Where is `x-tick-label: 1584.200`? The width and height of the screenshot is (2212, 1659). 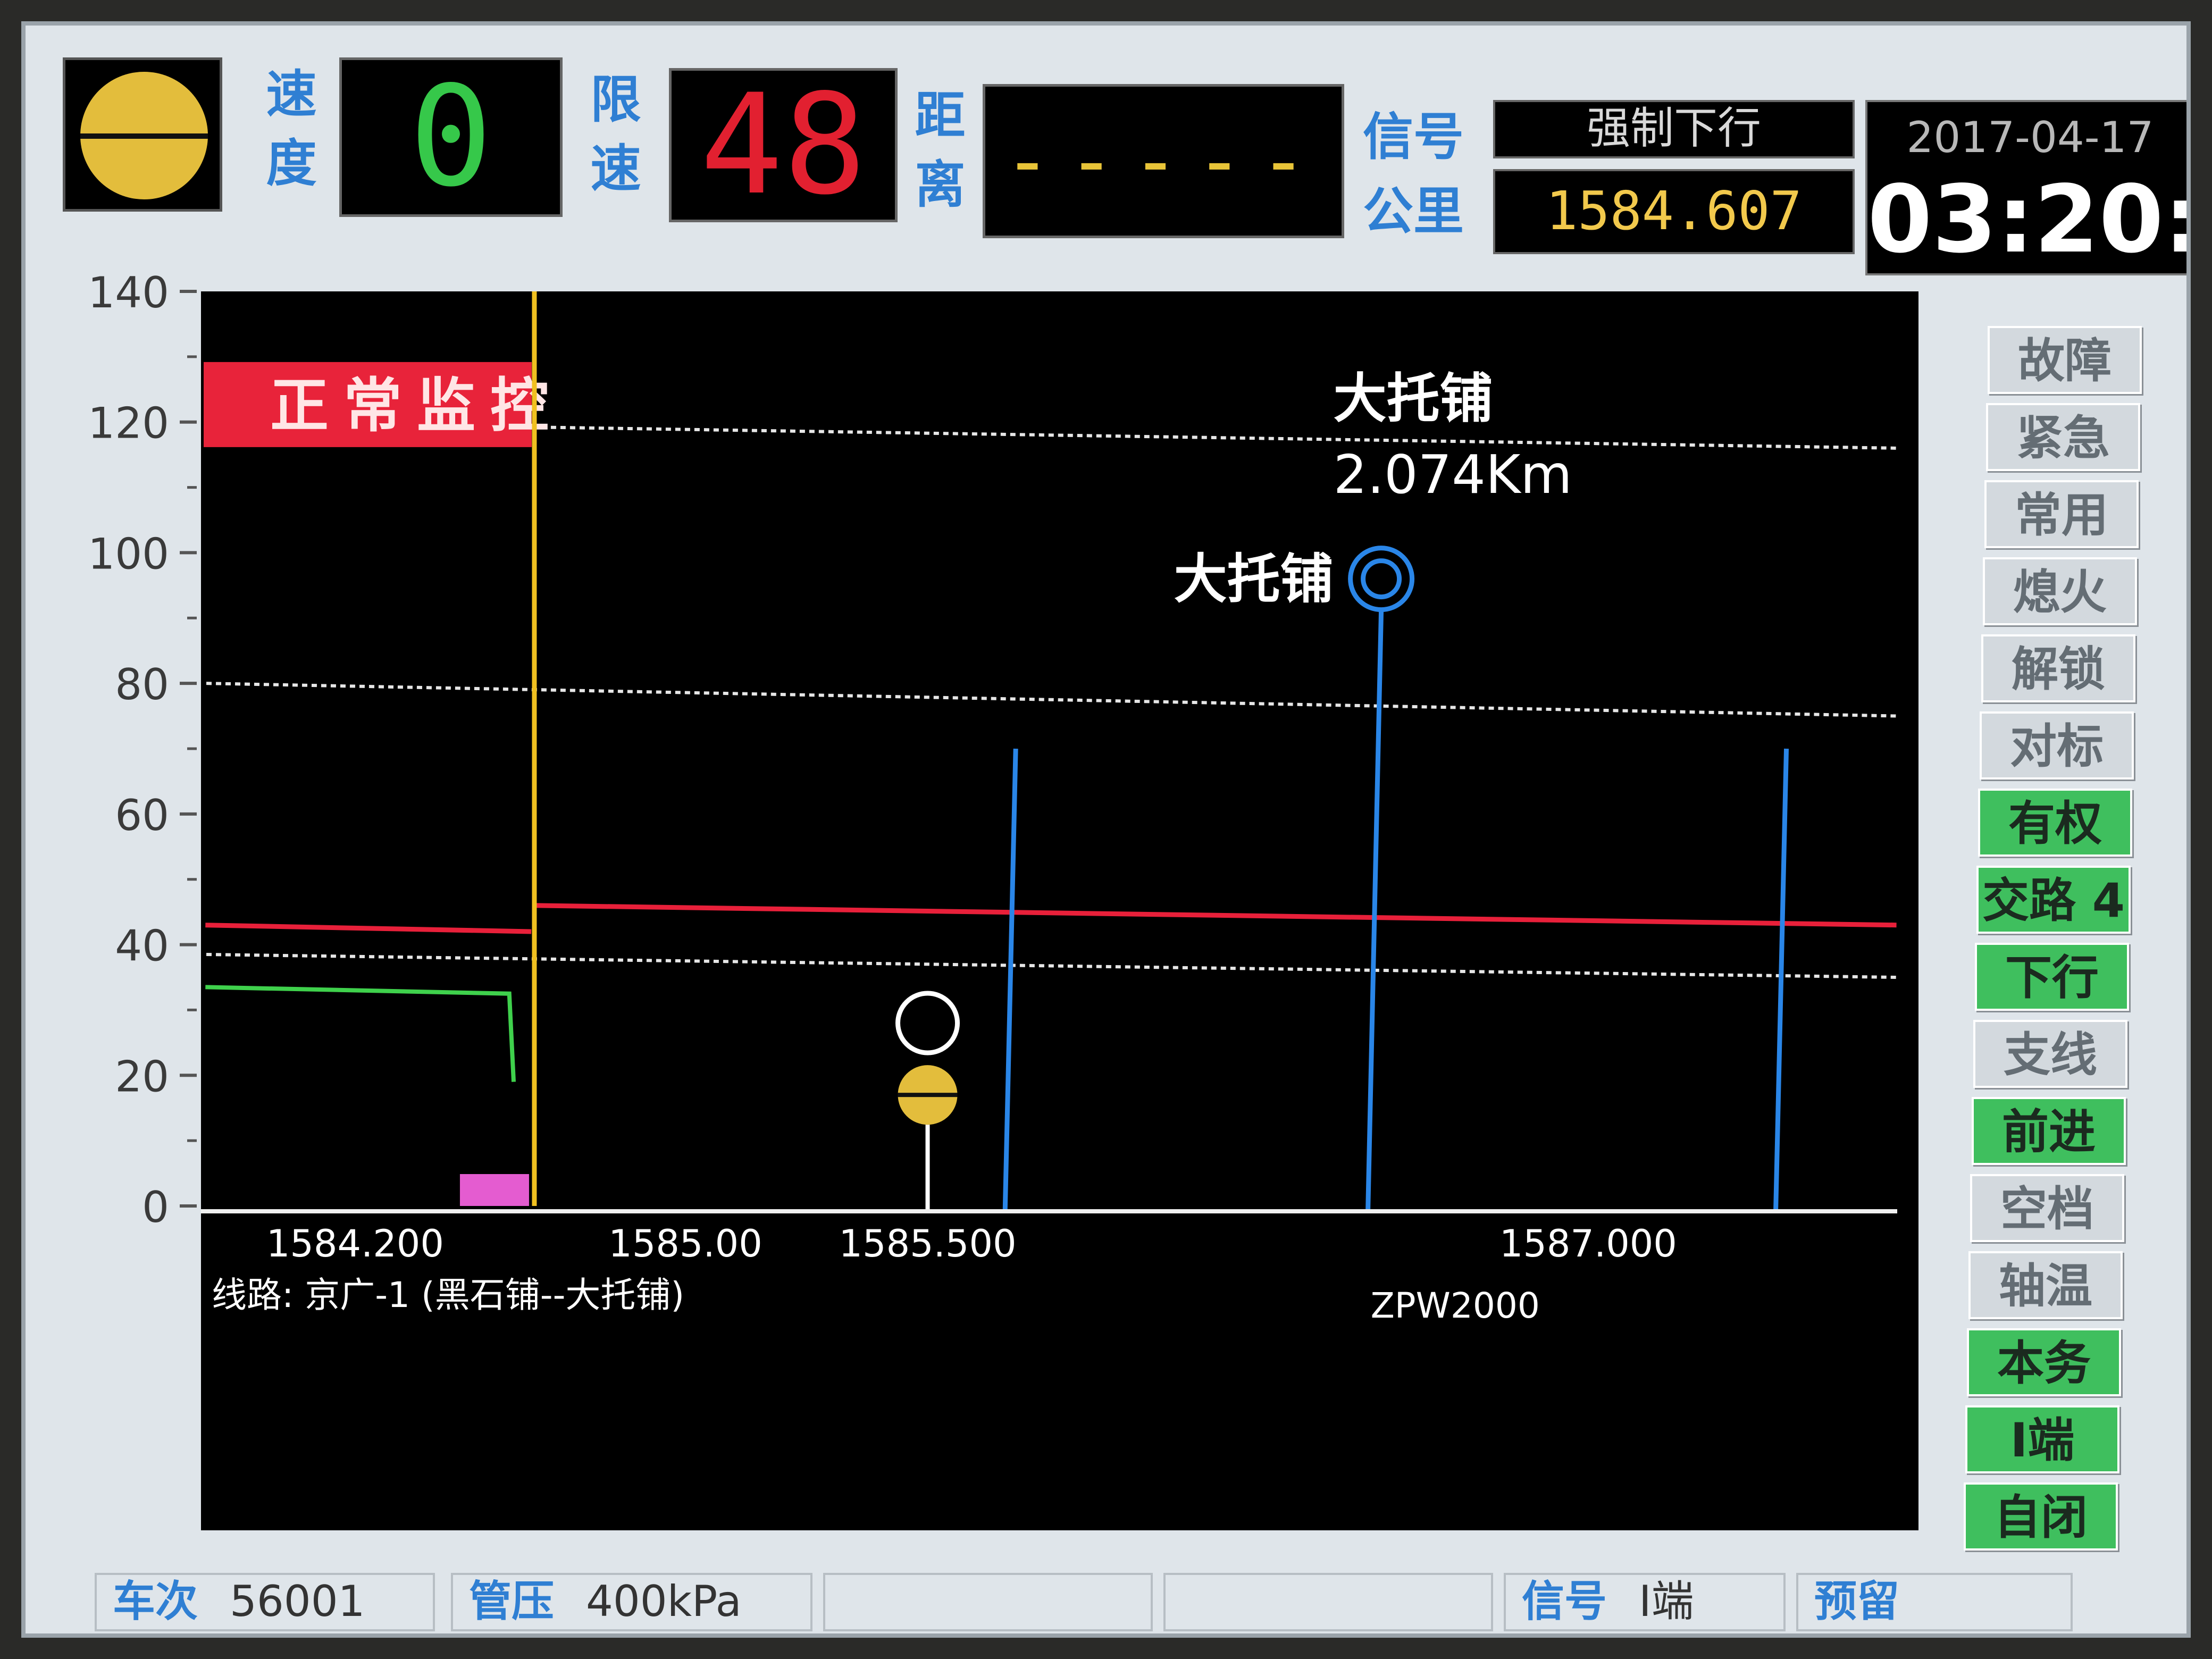
x-tick-label: 1584.200 is located at coordinates (355, 1244).